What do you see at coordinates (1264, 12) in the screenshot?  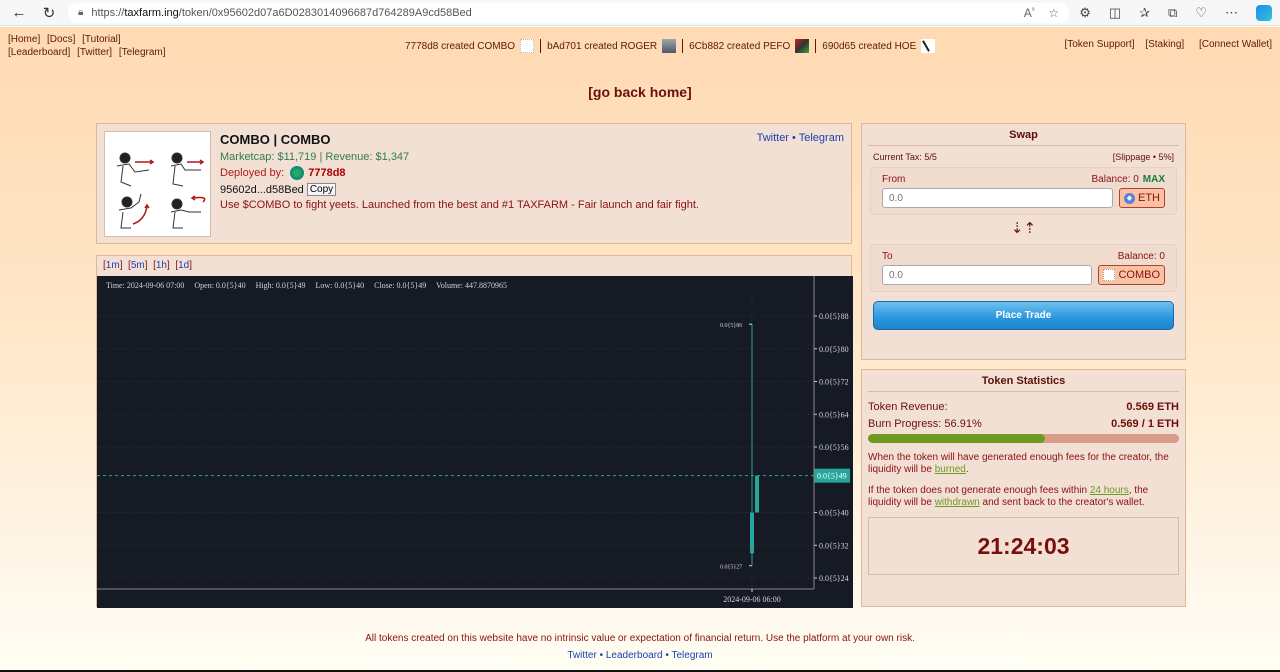 I see `copilot-icon` at bounding box center [1264, 12].